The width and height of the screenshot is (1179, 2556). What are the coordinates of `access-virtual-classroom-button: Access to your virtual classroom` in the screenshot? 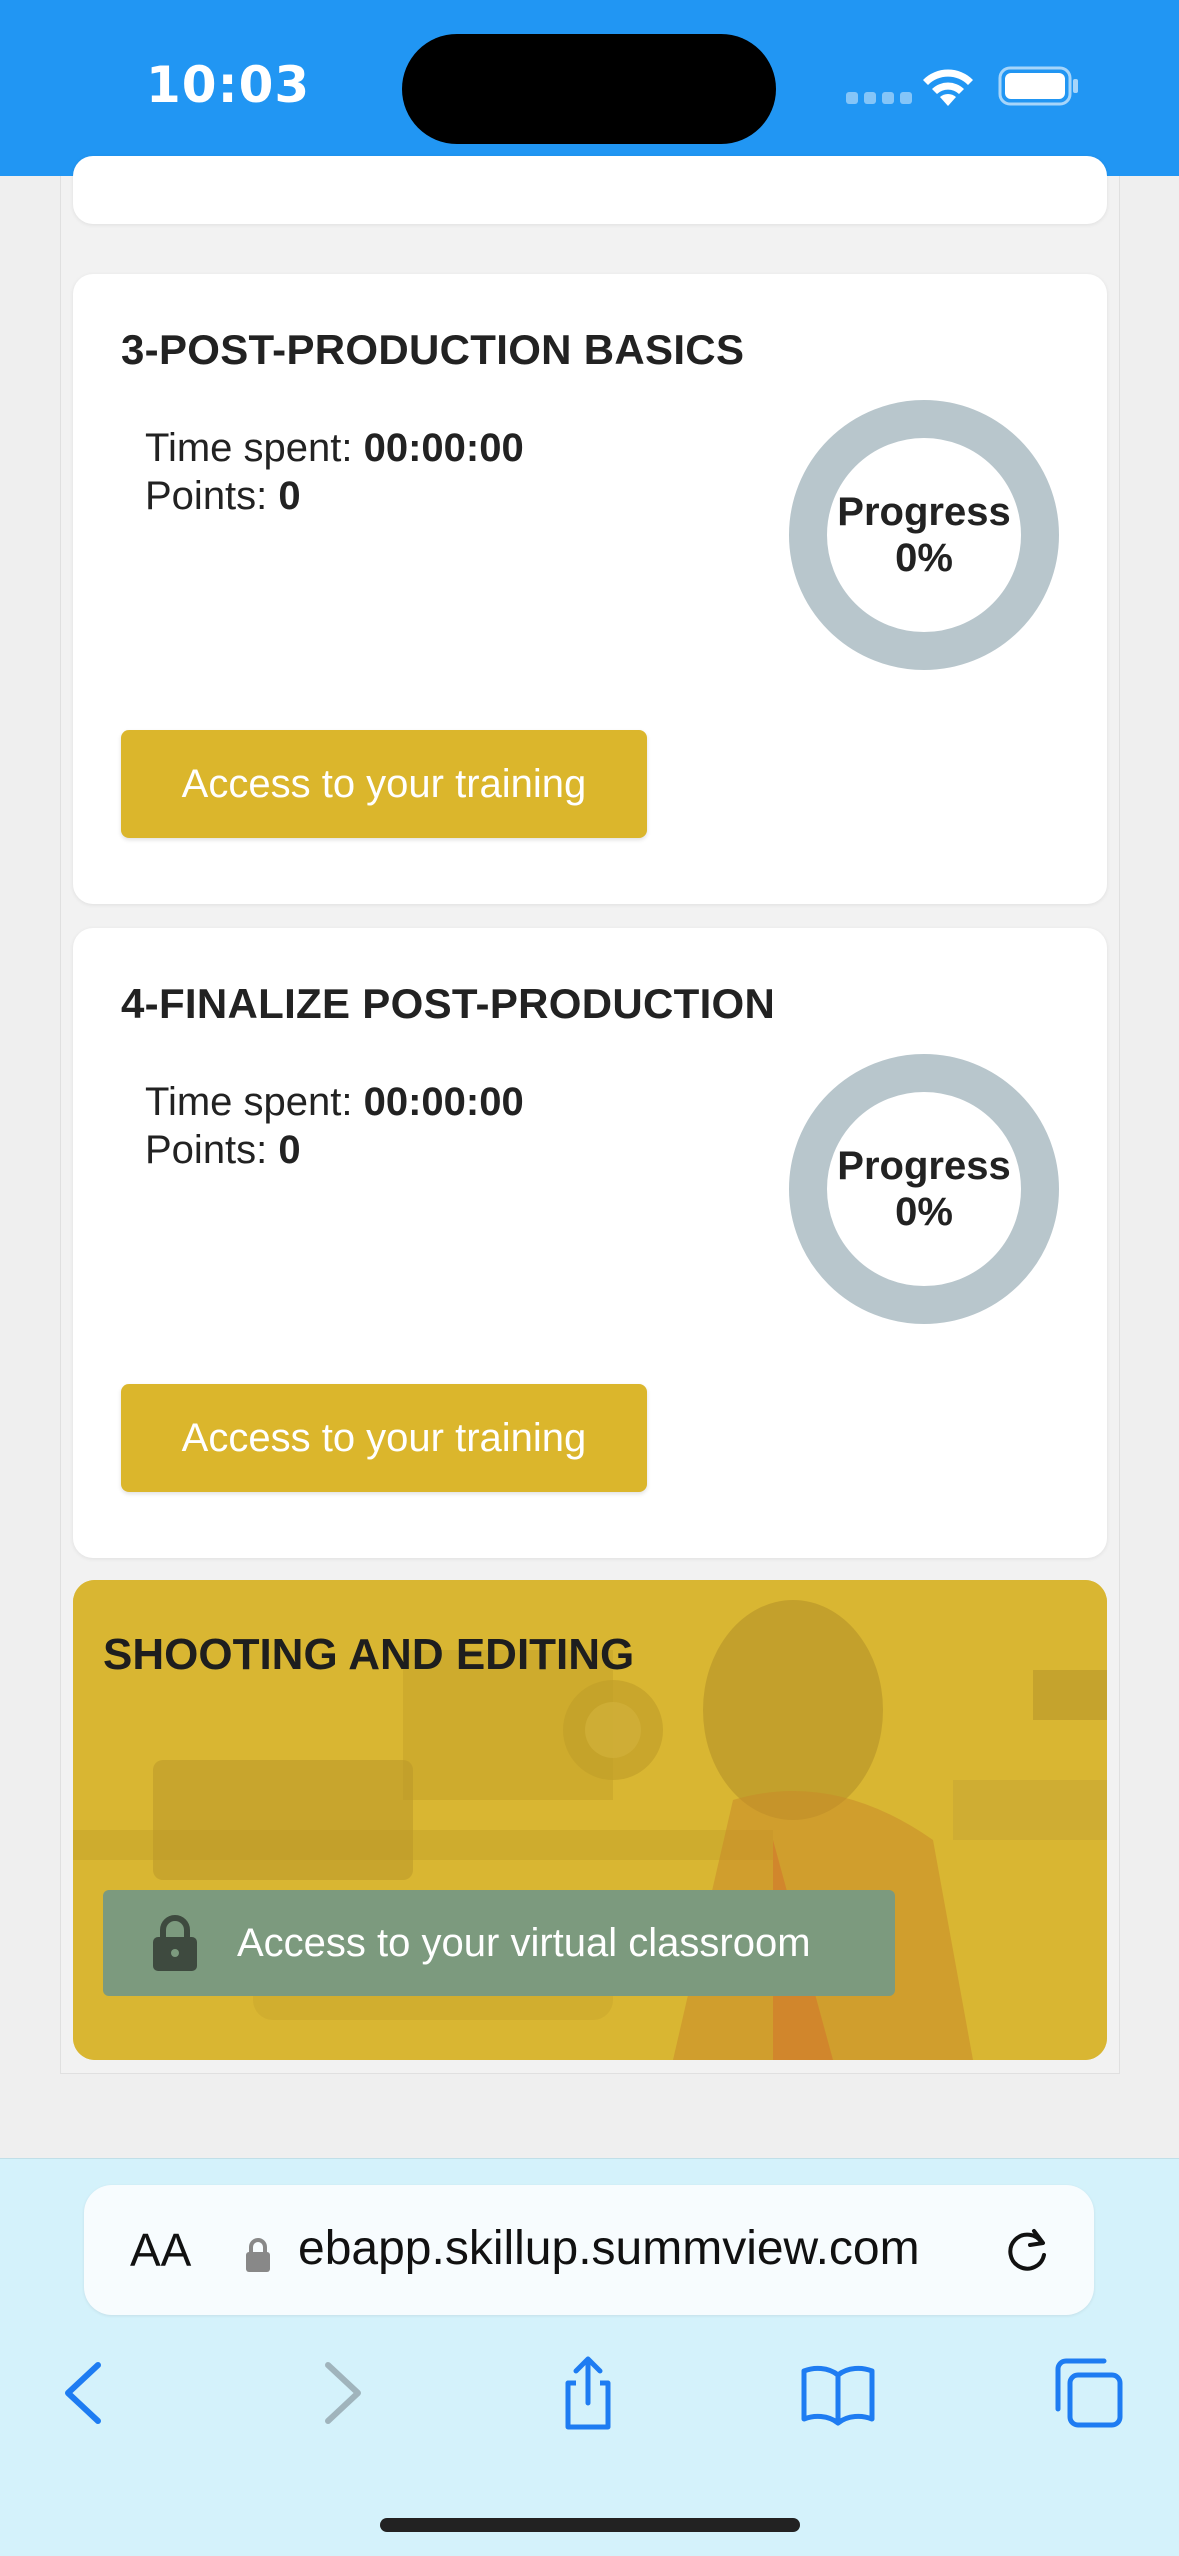 It's located at (499, 1943).